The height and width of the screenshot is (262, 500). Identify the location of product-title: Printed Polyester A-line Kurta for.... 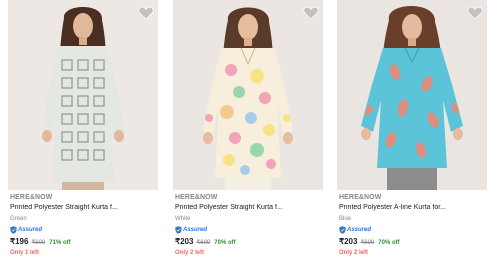
(412, 207).